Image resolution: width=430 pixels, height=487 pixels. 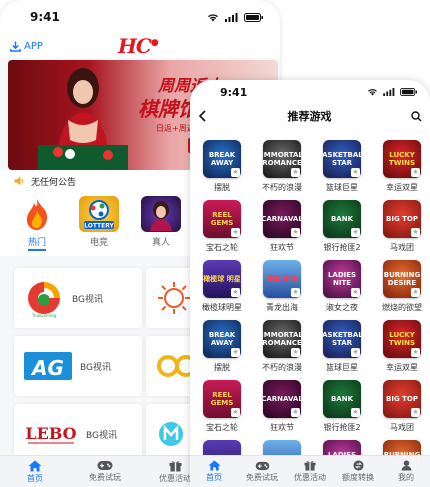 I want to click on game-name: 燃烧的欲望, so click(x=402, y=307).